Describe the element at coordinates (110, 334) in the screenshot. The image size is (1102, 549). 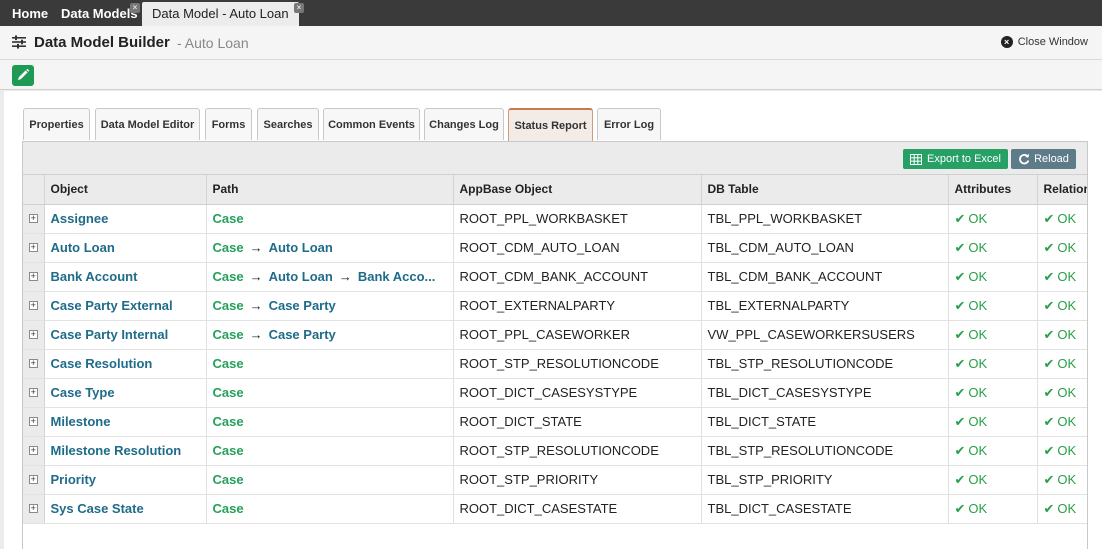
I see `object-link: Case Party Internal` at that location.